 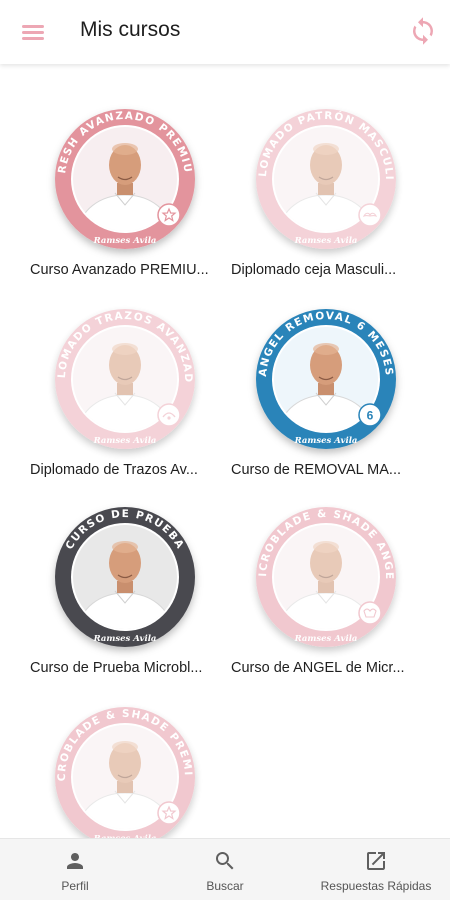 I want to click on course-card: MICROBLADE & SHADE PREMIUMRamses Avila, so click(x=130, y=759).